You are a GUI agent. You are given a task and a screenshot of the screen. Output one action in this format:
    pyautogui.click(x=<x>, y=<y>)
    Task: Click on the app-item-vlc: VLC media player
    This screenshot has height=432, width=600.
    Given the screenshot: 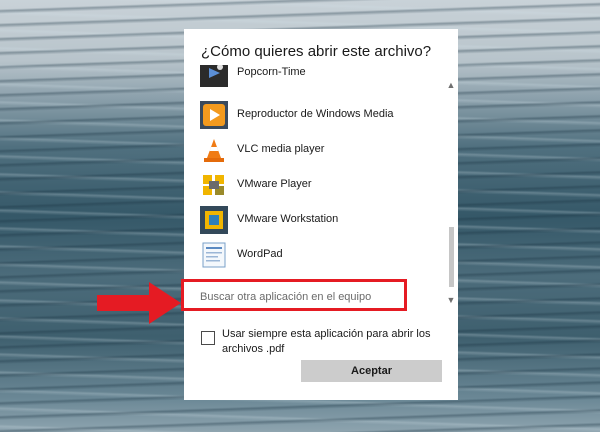 What is the action you would take?
    pyautogui.click(x=320, y=151)
    